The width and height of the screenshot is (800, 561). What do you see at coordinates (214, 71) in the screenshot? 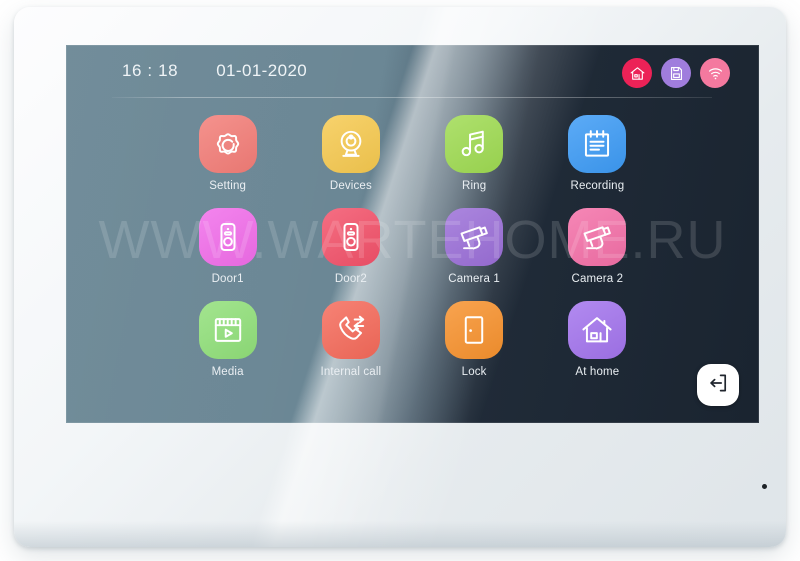
I see `clock-group: 16 : 18 01-01-2020` at bounding box center [214, 71].